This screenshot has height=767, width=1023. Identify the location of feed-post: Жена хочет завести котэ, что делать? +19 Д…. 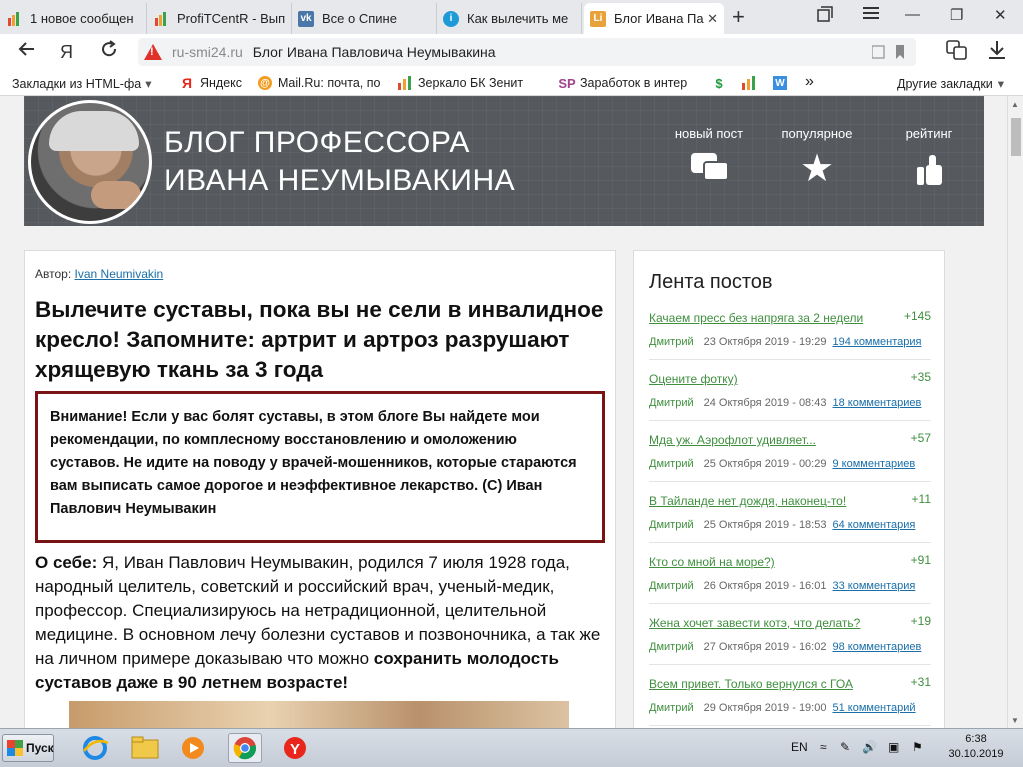
(790, 639).